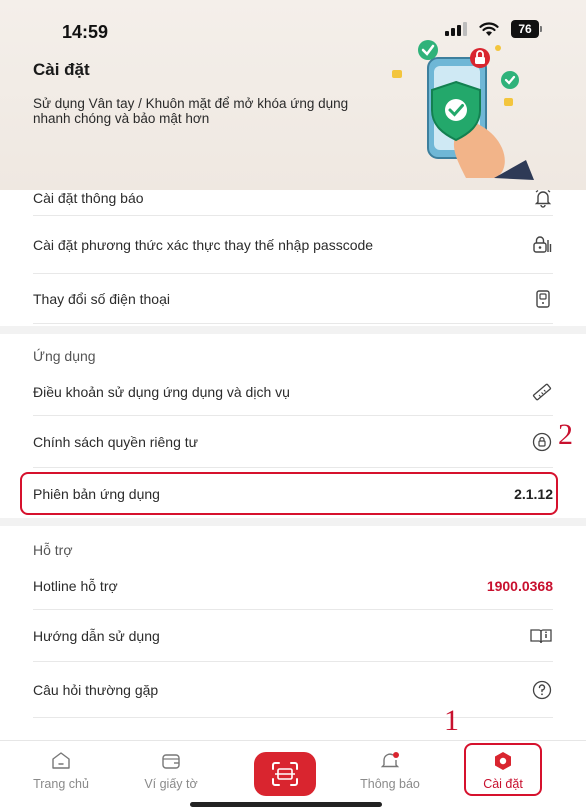 This screenshot has height=810, width=586. What do you see at coordinates (293, 392) in the screenshot?
I see `settings-item-terms: Điều khoản sử dụng ứng dụng và dịch vụ` at bounding box center [293, 392].